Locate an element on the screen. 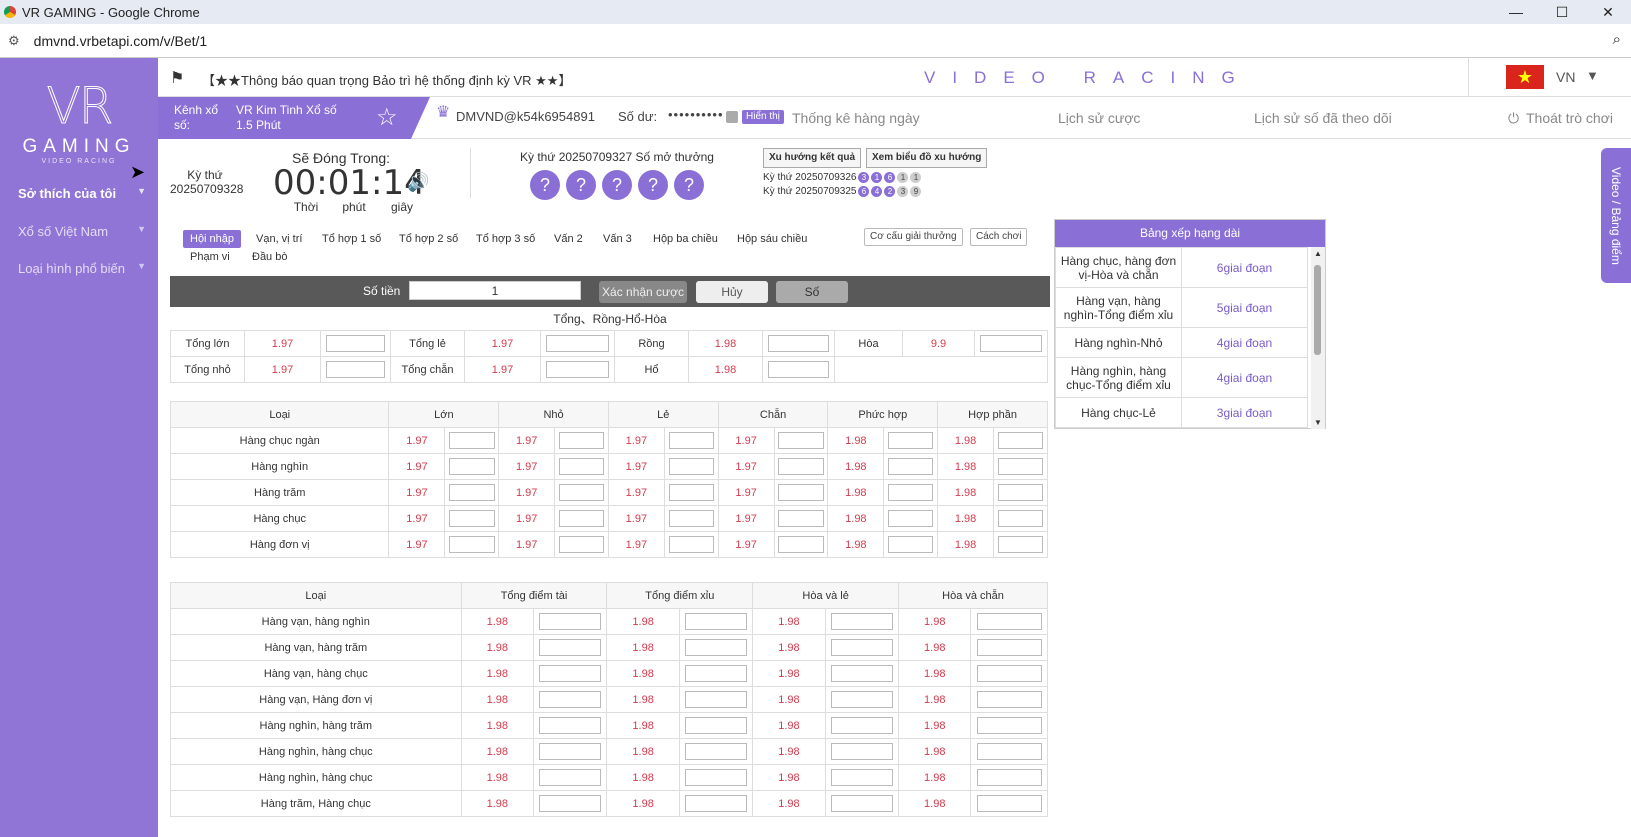 The width and height of the screenshot is (1631, 837). address-bar: ⚙ dmvnd.vrbetapi.com/v/Bet/1 ⌕ is located at coordinates (815, 41).